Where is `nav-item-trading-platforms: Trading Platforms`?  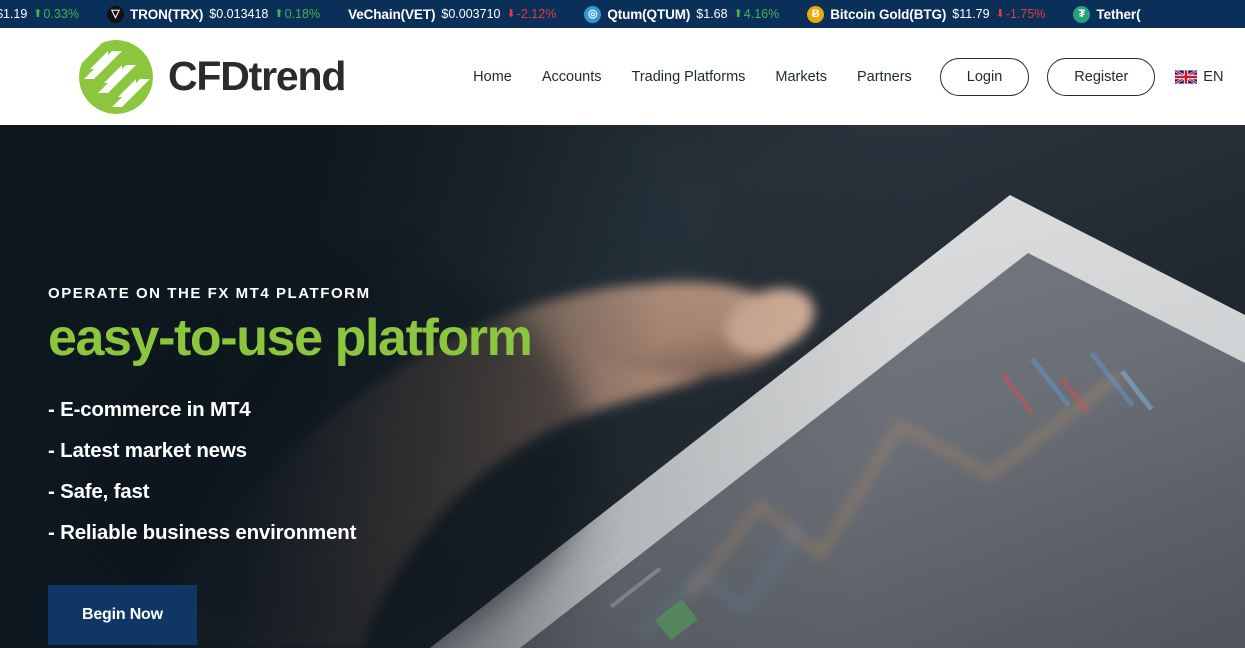 nav-item-trading-platforms: Trading Platforms is located at coordinates (689, 77).